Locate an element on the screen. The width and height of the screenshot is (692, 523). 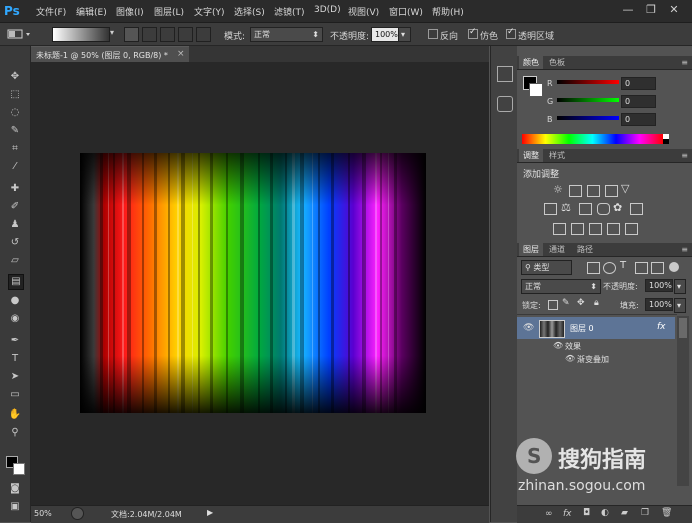
tab-channels: 通道 is located at coordinates (557, 249).